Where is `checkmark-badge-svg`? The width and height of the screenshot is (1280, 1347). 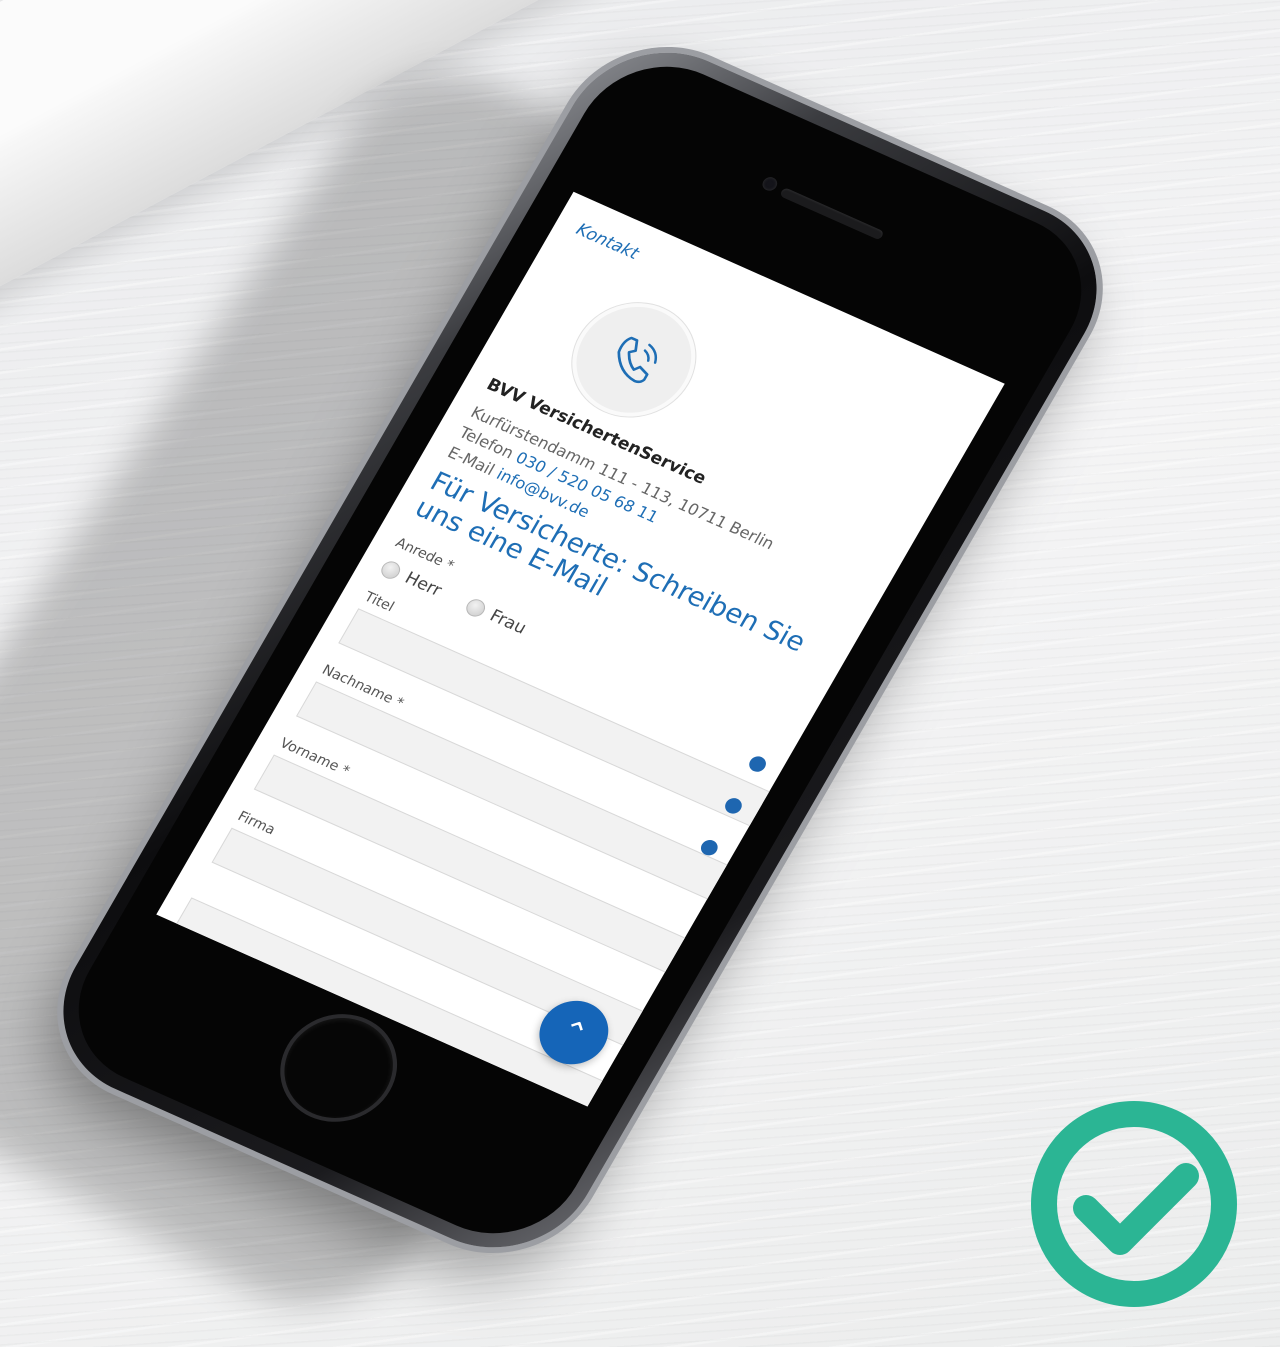
checkmark-badge-svg is located at coordinates (1134, 1204).